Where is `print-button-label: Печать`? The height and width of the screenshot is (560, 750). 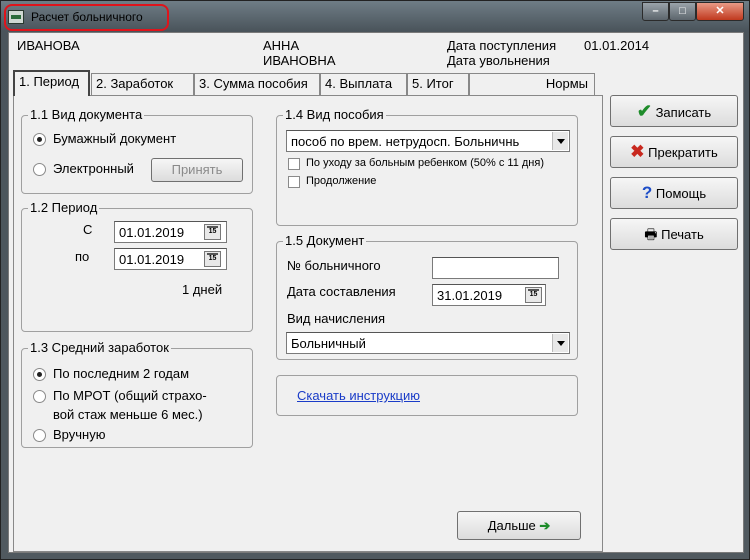
print-button-label: Печать is located at coordinates (682, 234).